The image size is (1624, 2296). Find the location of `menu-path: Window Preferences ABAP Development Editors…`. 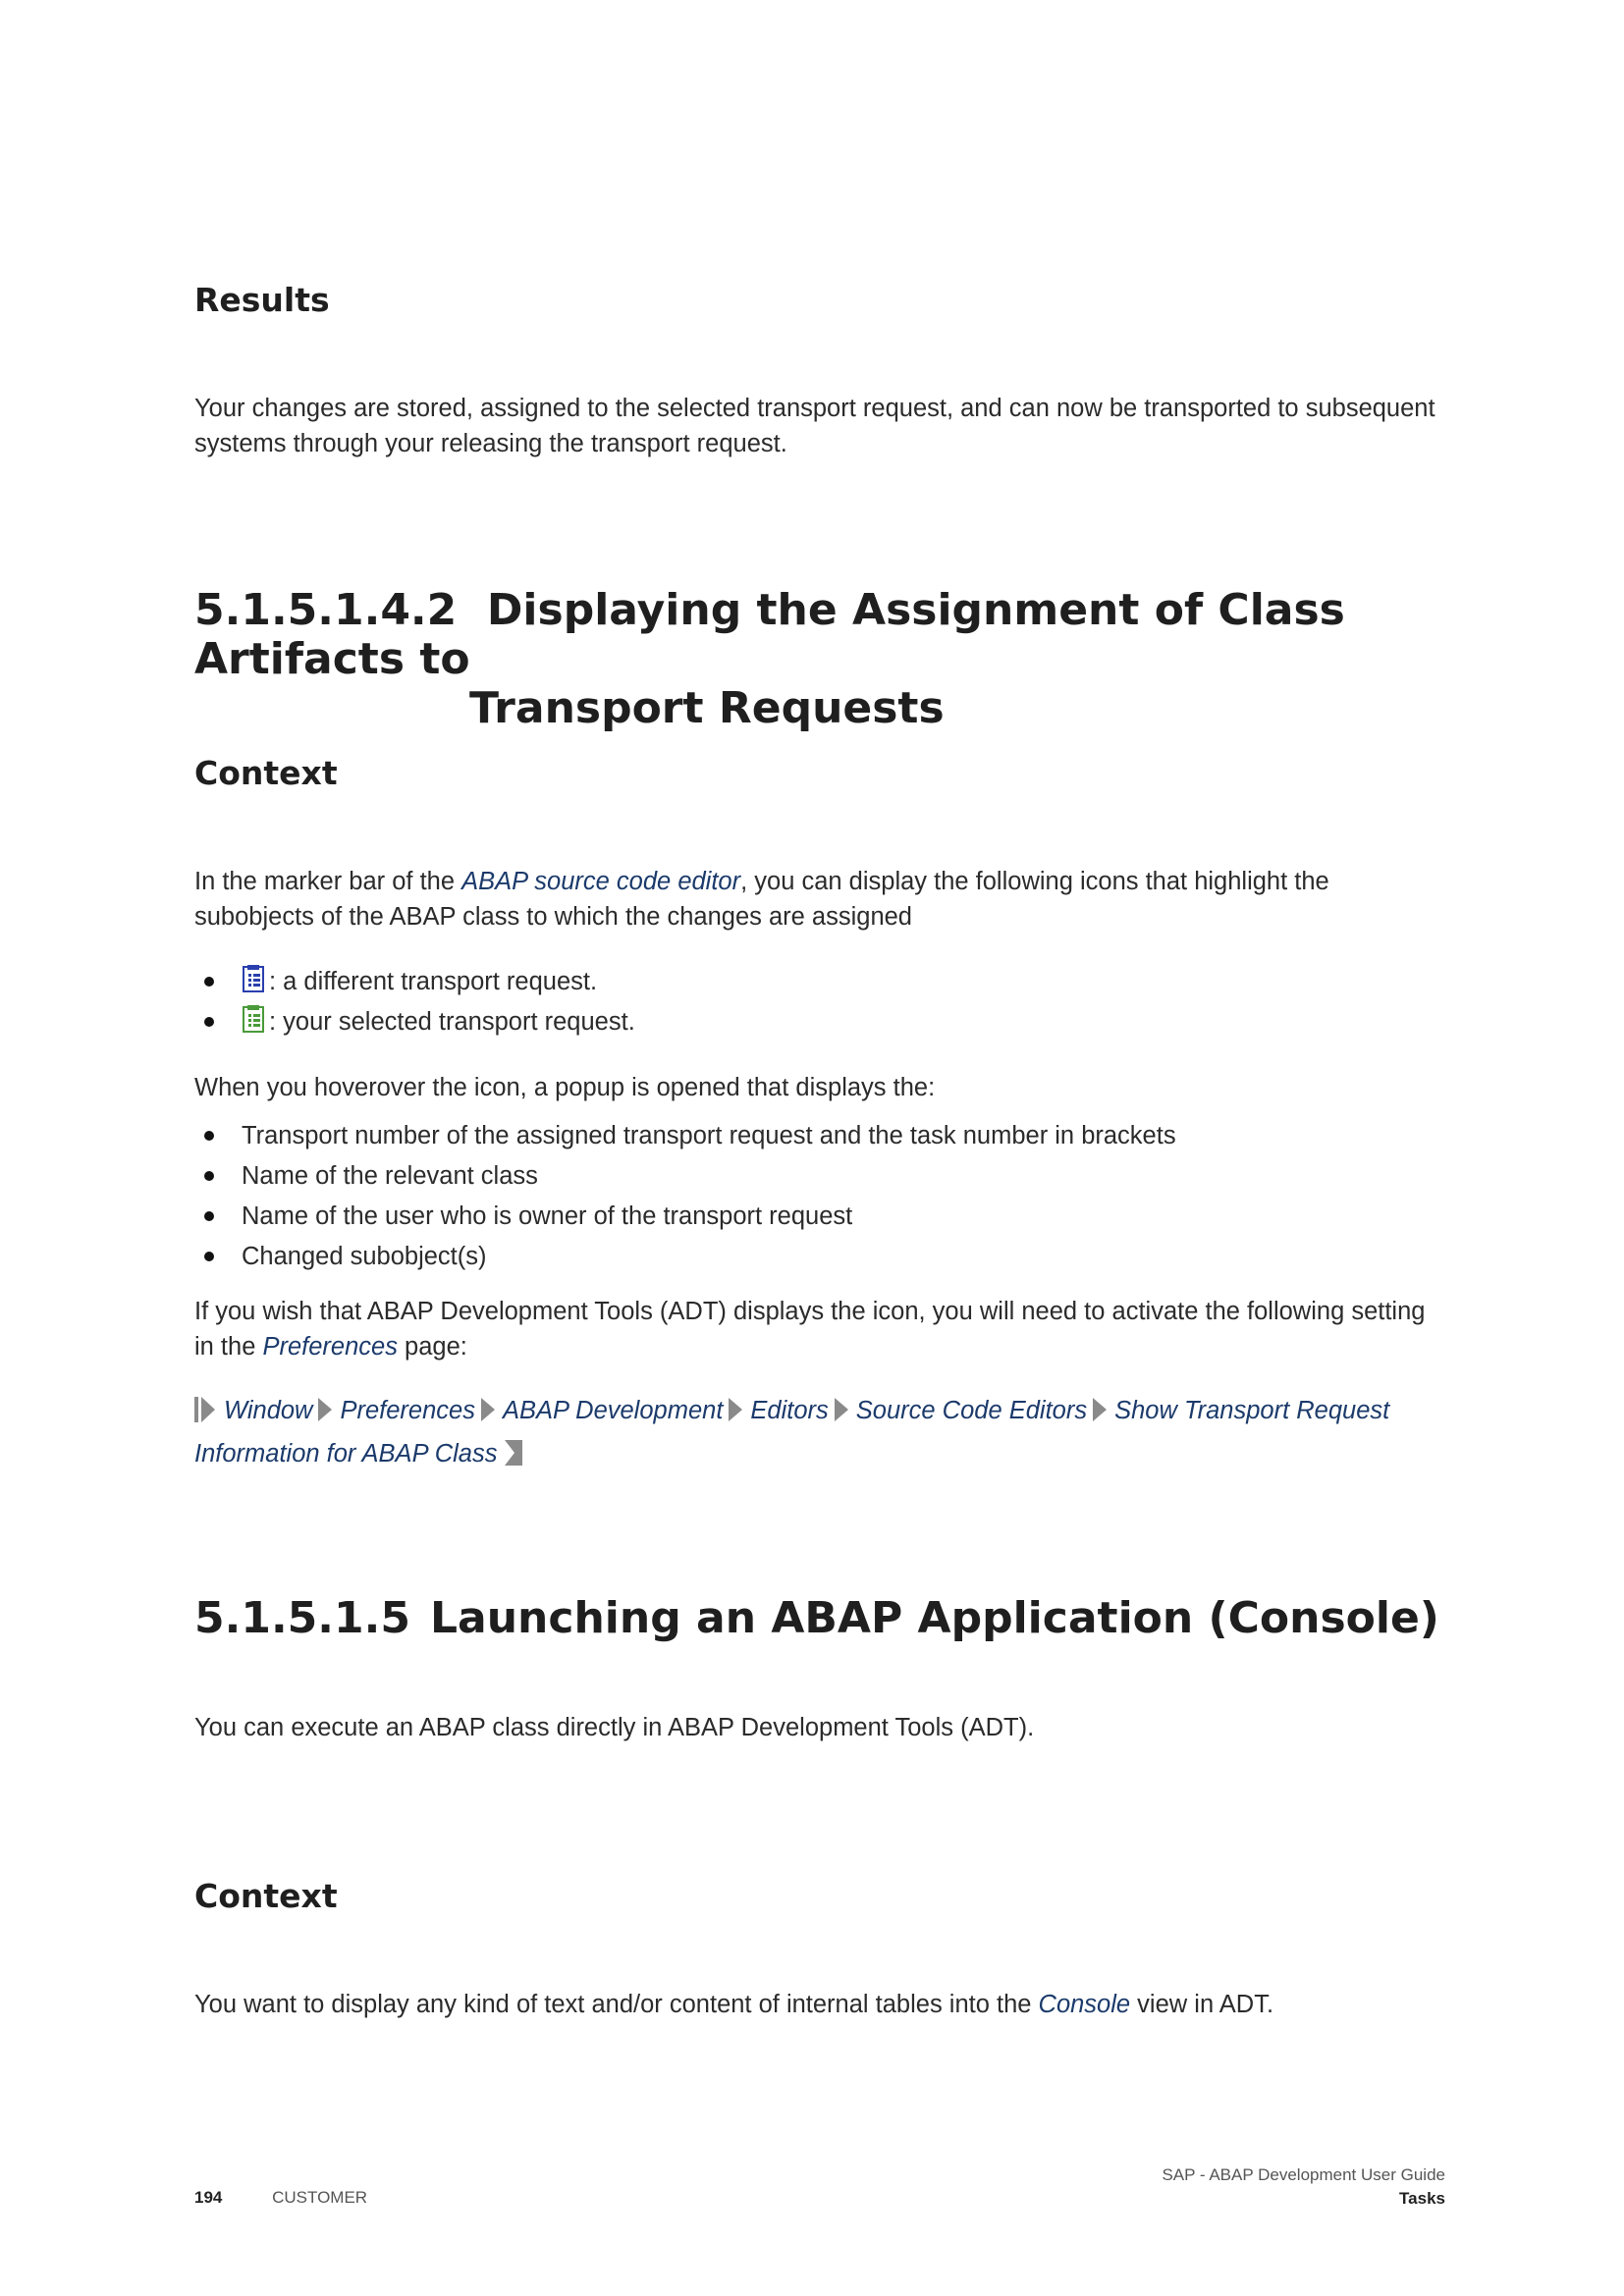

menu-path: Window Preferences ABAP Development Editors… is located at coordinates (822, 1432).